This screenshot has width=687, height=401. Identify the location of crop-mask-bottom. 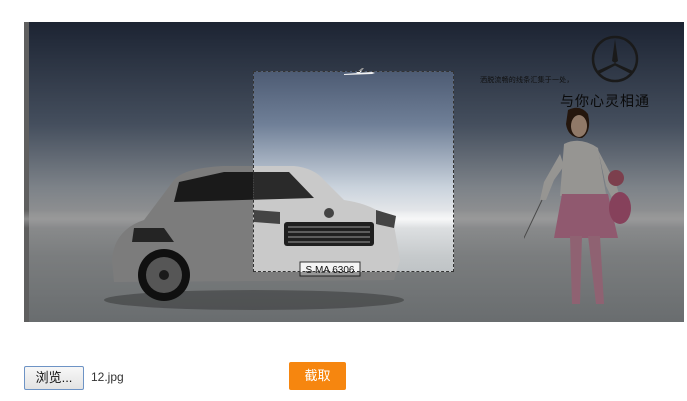
(354, 297).